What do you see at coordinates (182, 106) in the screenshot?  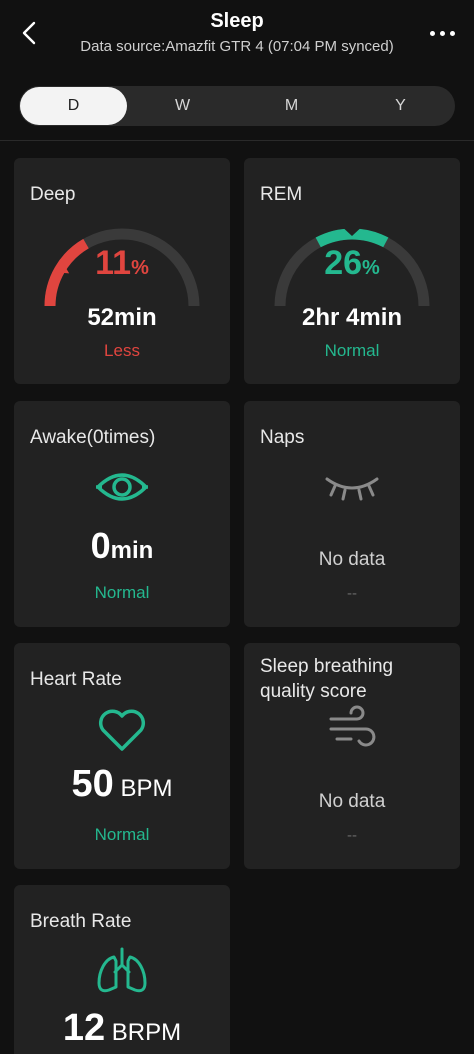 I see `tab-week: W` at bounding box center [182, 106].